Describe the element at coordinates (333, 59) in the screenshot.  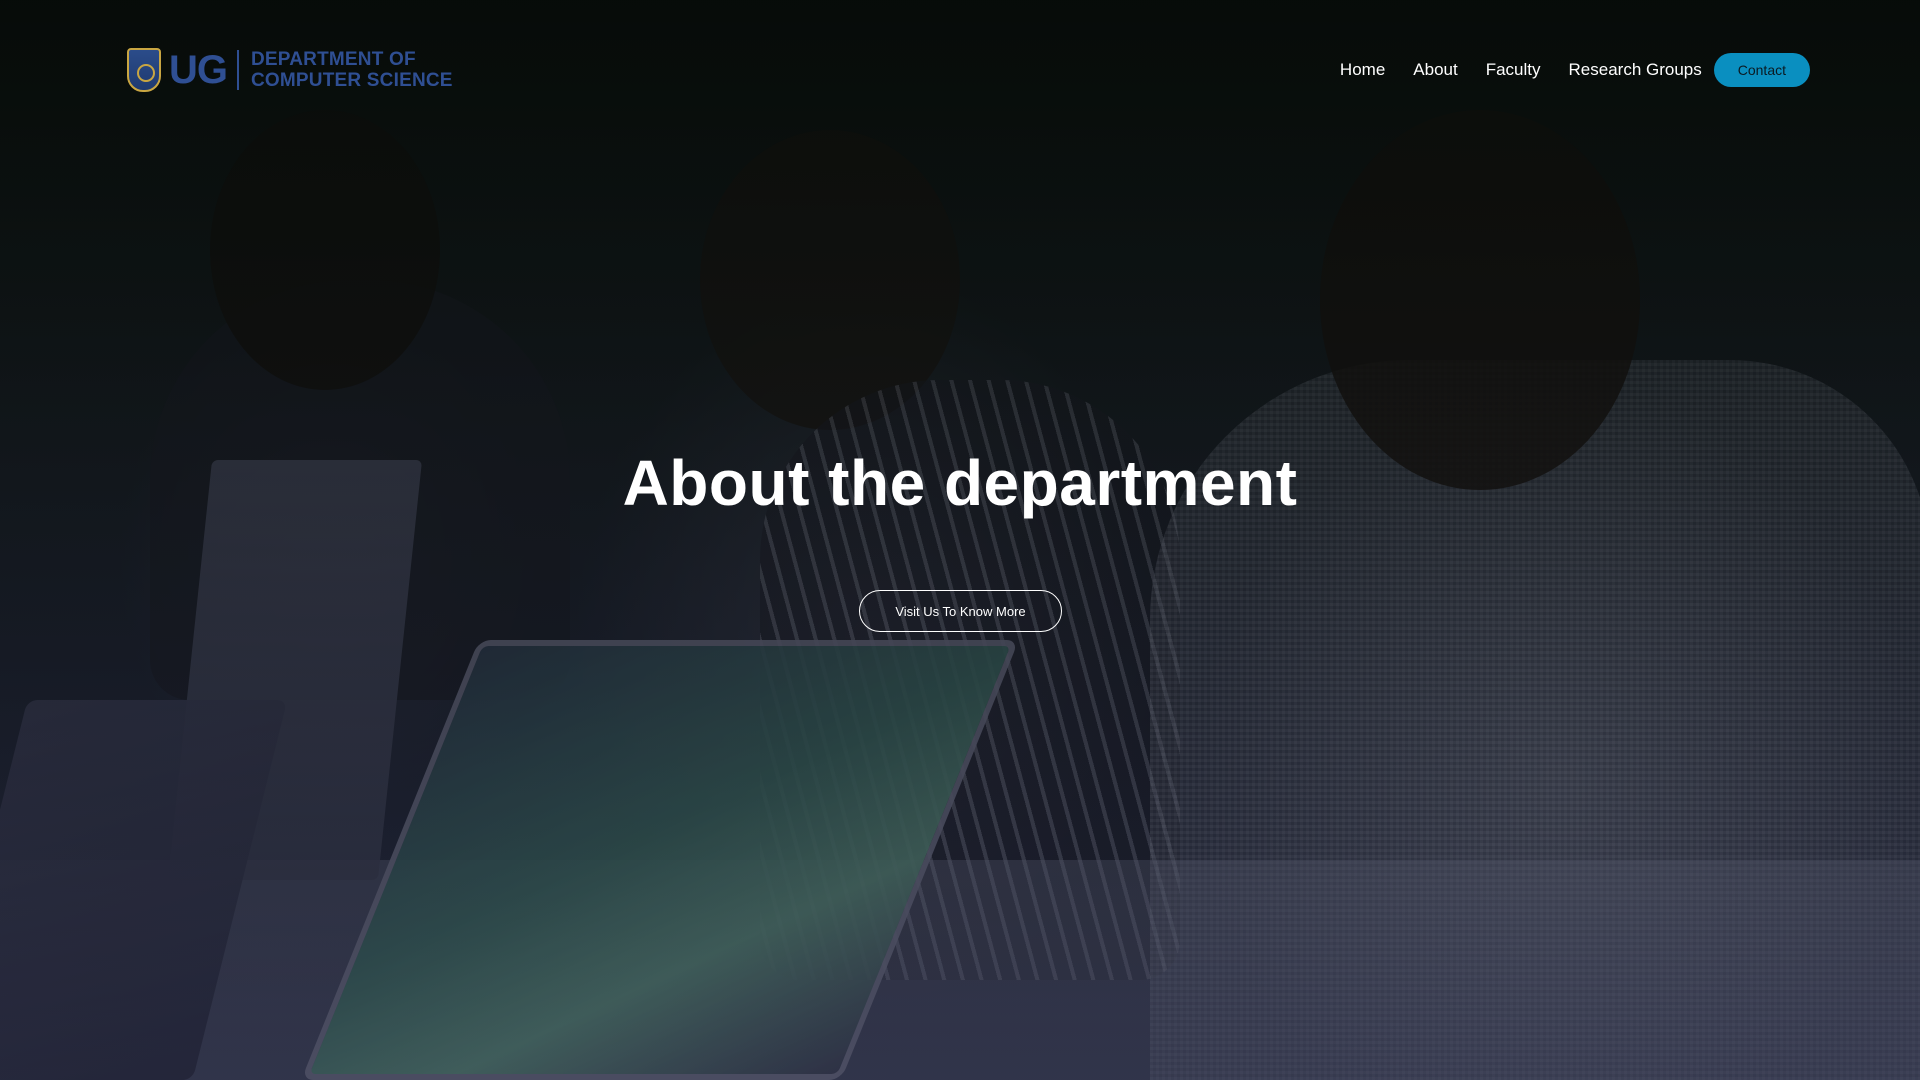
I see `logo-dept-line1: DEPARTMENT OF` at that location.